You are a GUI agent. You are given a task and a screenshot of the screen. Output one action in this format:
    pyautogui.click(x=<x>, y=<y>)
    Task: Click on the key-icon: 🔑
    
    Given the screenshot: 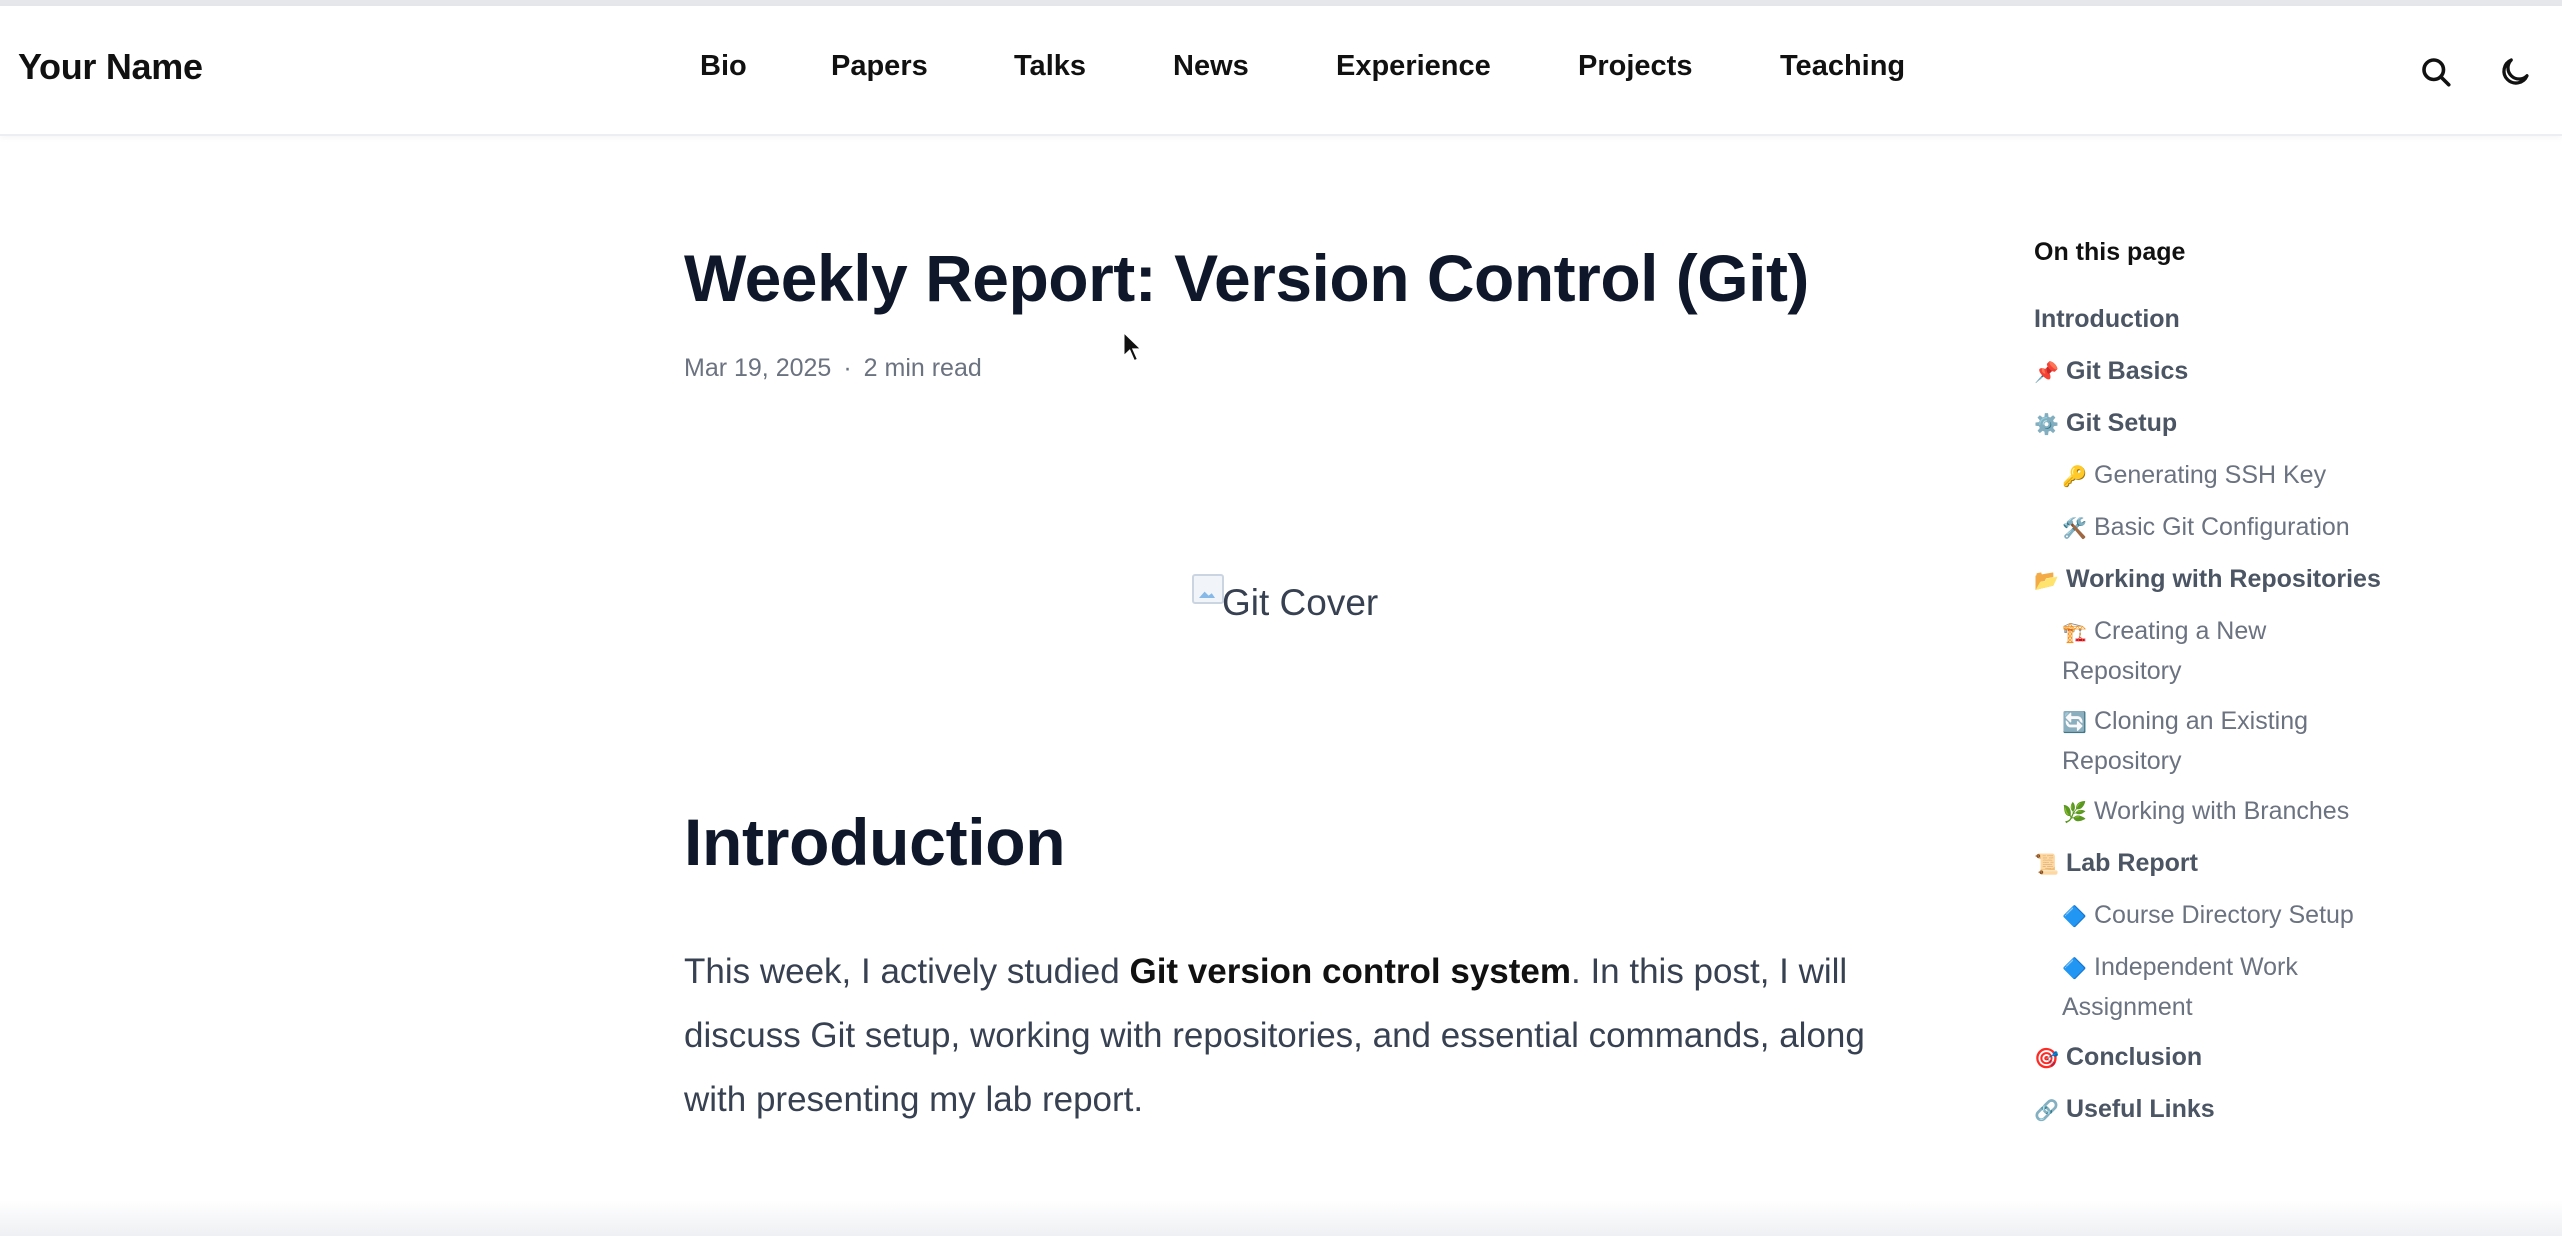 What is the action you would take?
    pyautogui.click(x=2074, y=477)
    